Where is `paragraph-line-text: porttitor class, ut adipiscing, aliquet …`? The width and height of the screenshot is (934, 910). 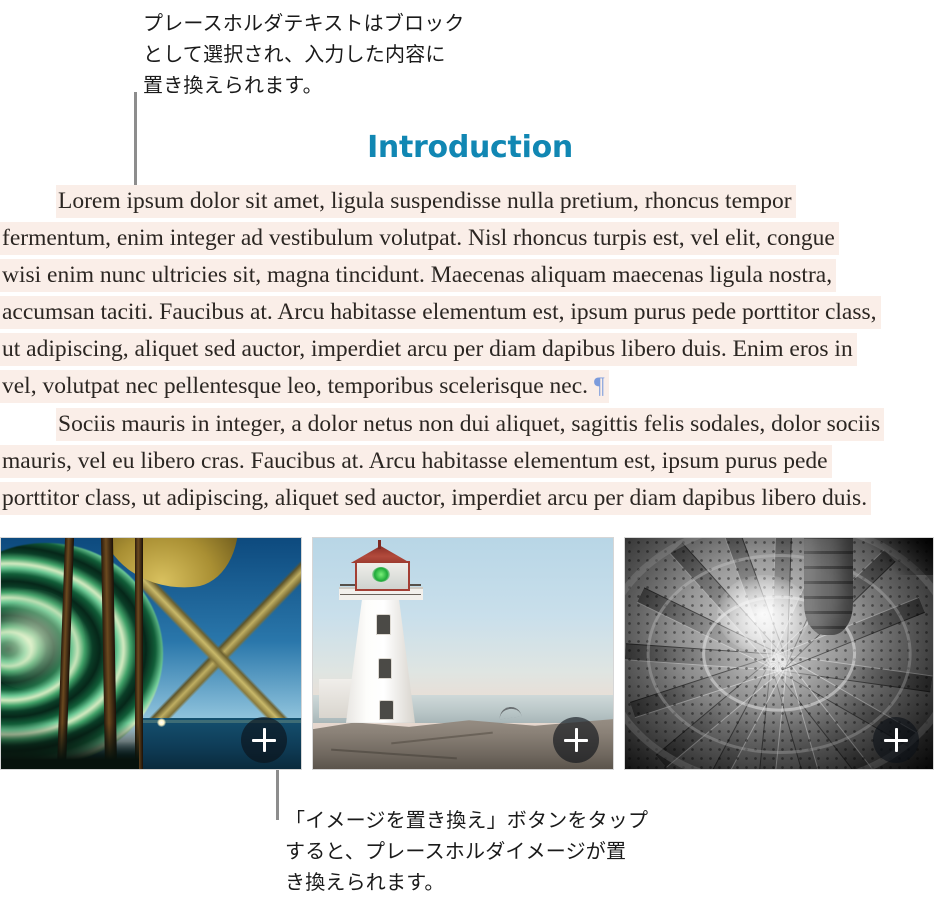 paragraph-line-text: porttitor class, ut adipiscing, aliquet … is located at coordinates (436, 498).